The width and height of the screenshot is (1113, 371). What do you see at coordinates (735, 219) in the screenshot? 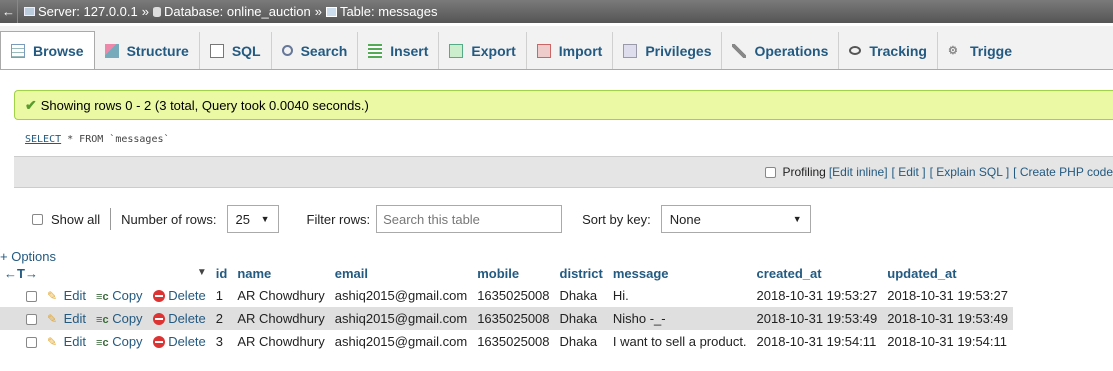
I see `sort-by-key-select: None ▼` at bounding box center [735, 219].